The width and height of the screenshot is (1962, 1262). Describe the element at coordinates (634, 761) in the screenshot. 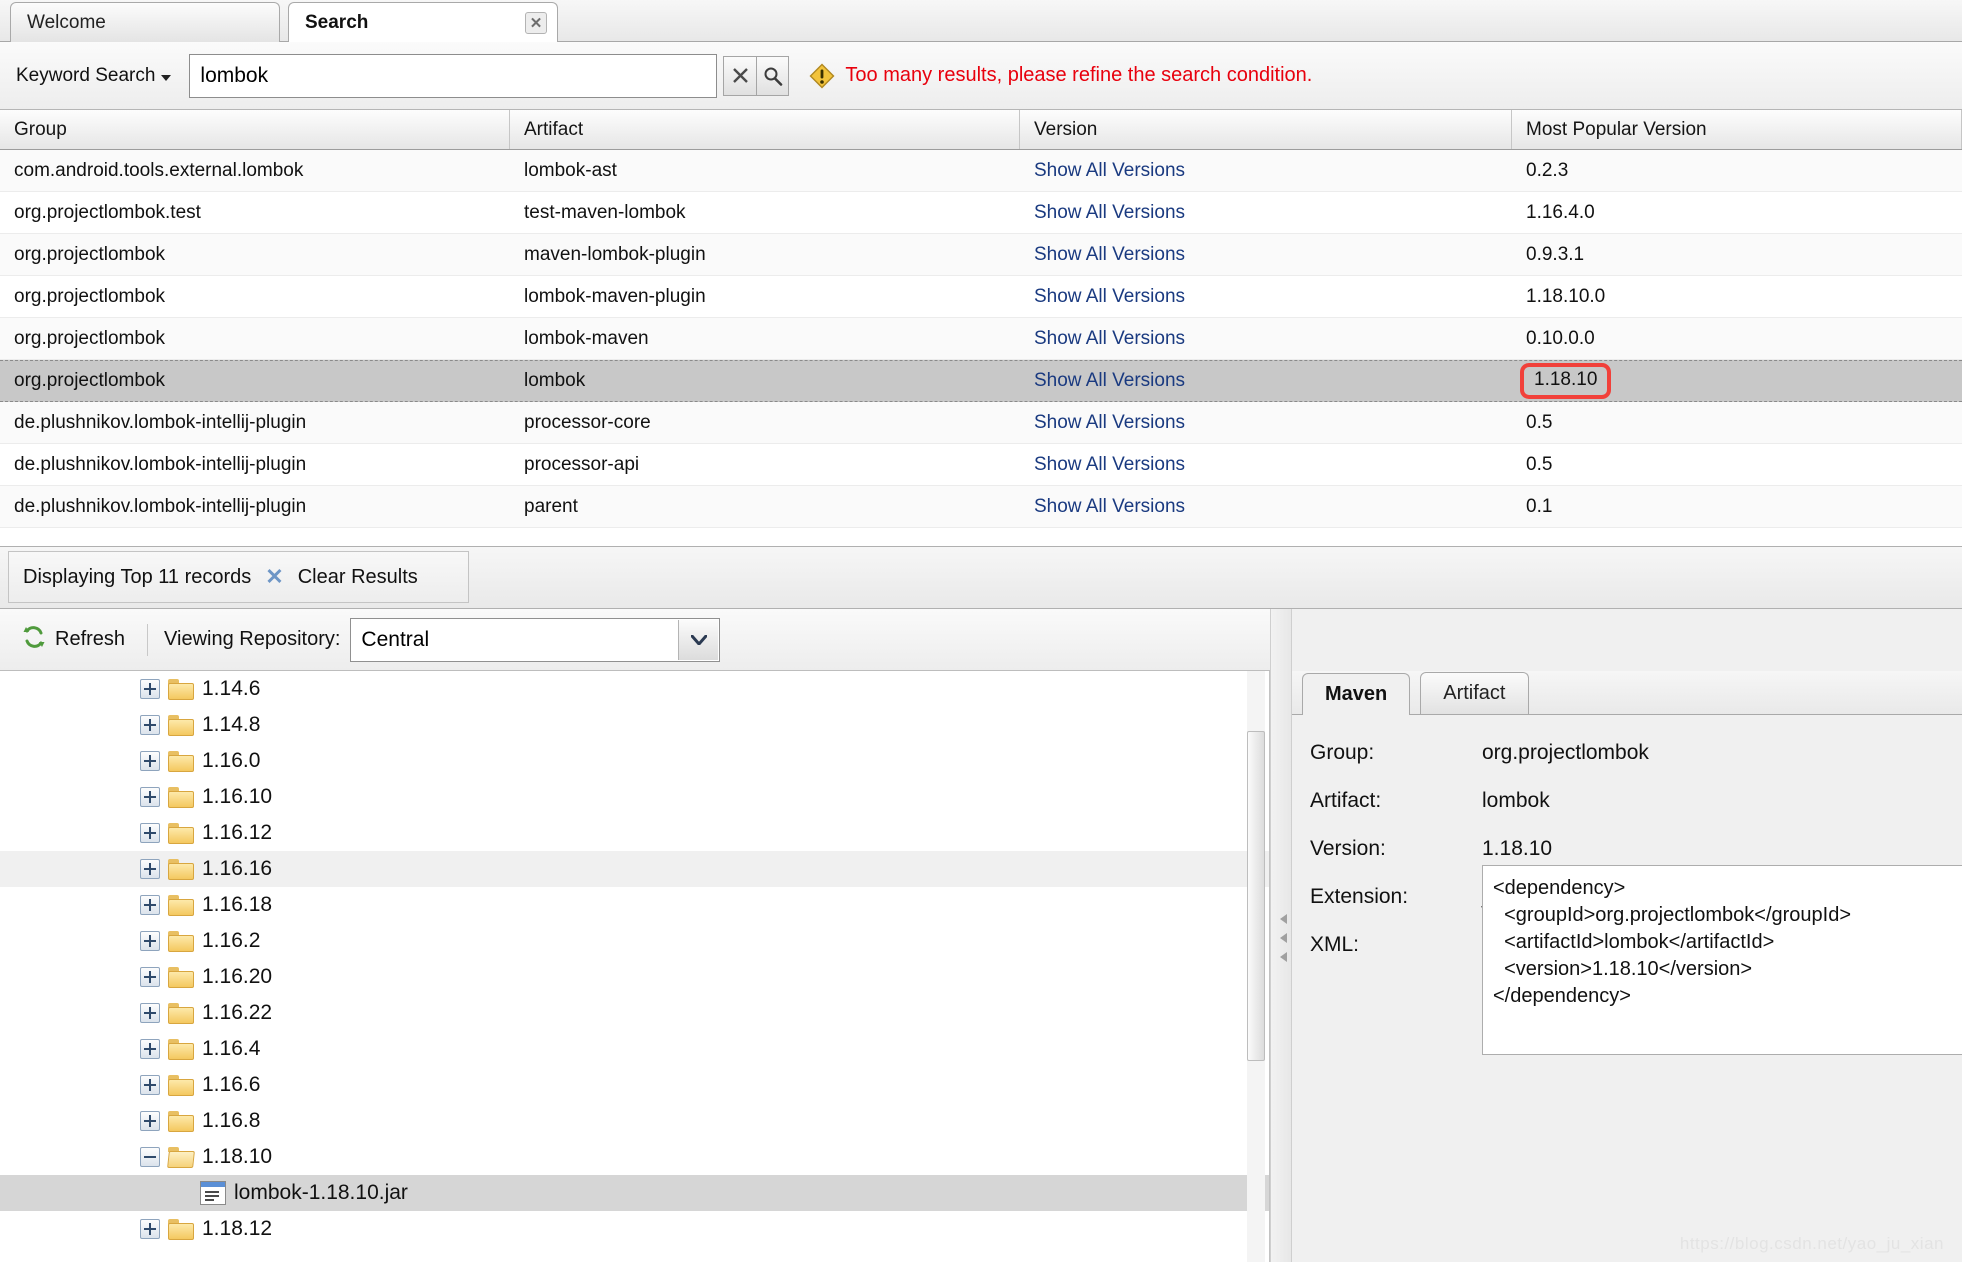

I see `tree-item-version: 1.16.0` at that location.